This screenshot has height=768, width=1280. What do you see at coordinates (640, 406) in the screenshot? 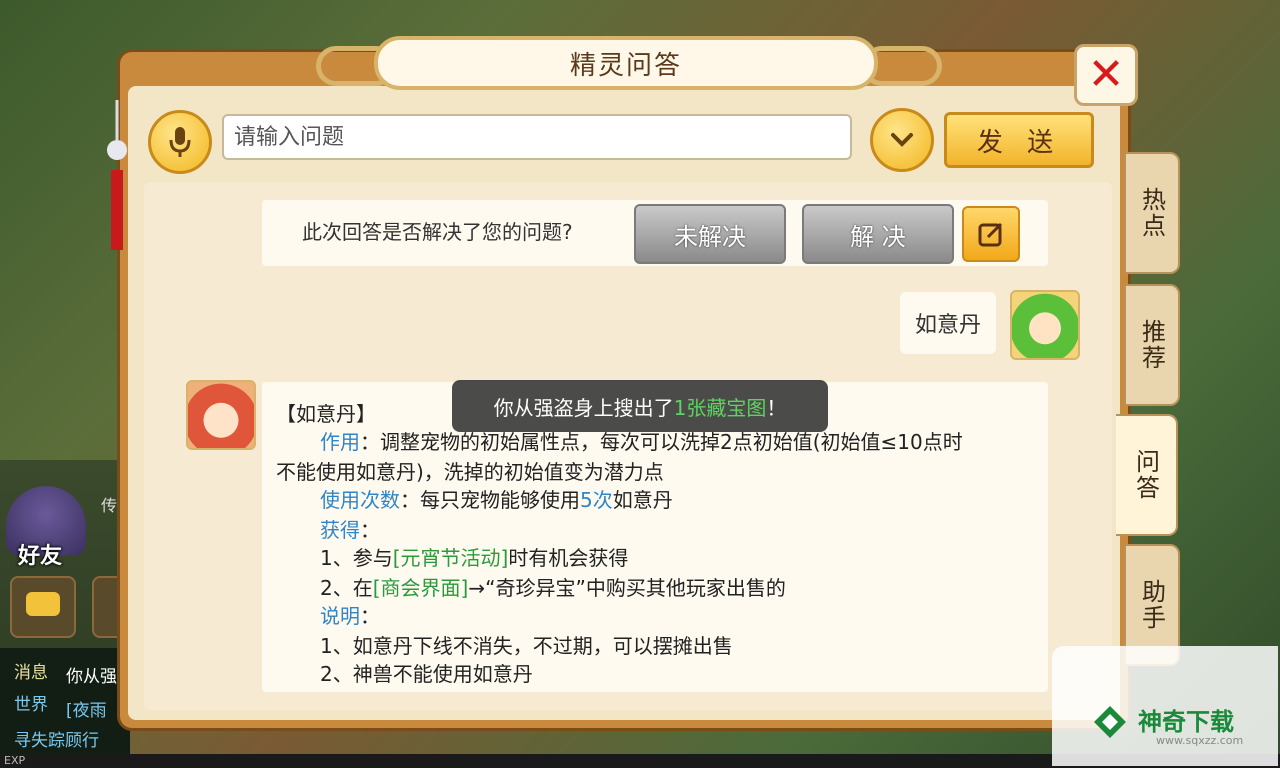
I see `loot-toast: 你从强盗身上搜出了 1张 藏宝图！` at bounding box center [640, 406].